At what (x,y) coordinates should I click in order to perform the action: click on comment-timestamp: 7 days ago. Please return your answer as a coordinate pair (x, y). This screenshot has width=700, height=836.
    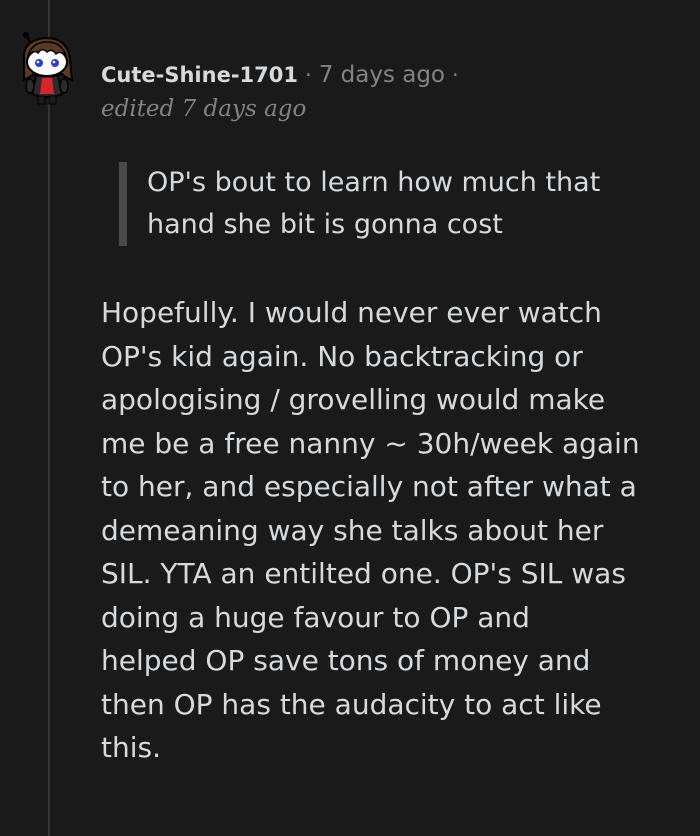
    Looking at the image, I should click on (382, 75).